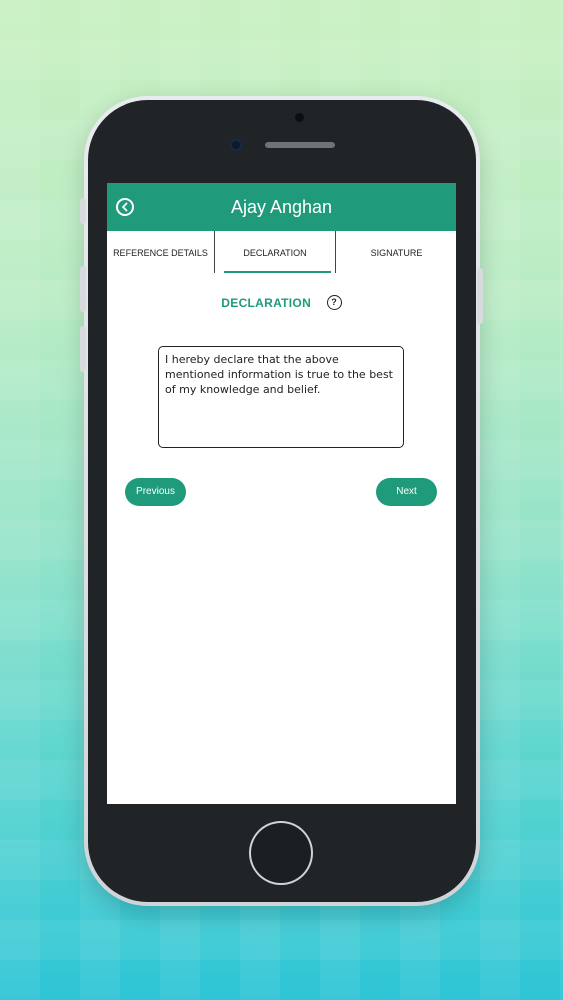  I want to click on volume-down-button, so click(83, 349).